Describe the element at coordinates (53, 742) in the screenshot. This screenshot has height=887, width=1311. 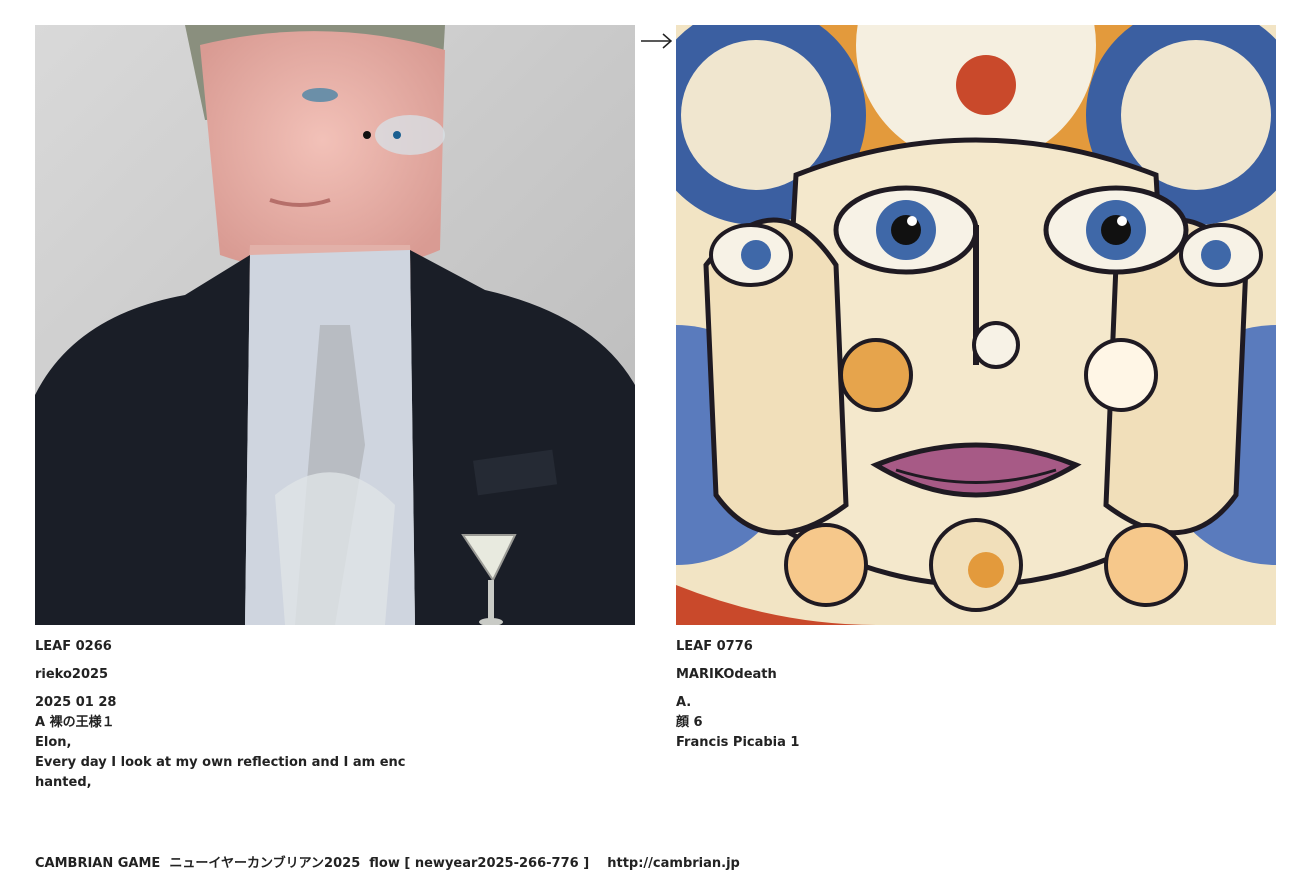
I see `left-leaf-line: Elon,` at that location.